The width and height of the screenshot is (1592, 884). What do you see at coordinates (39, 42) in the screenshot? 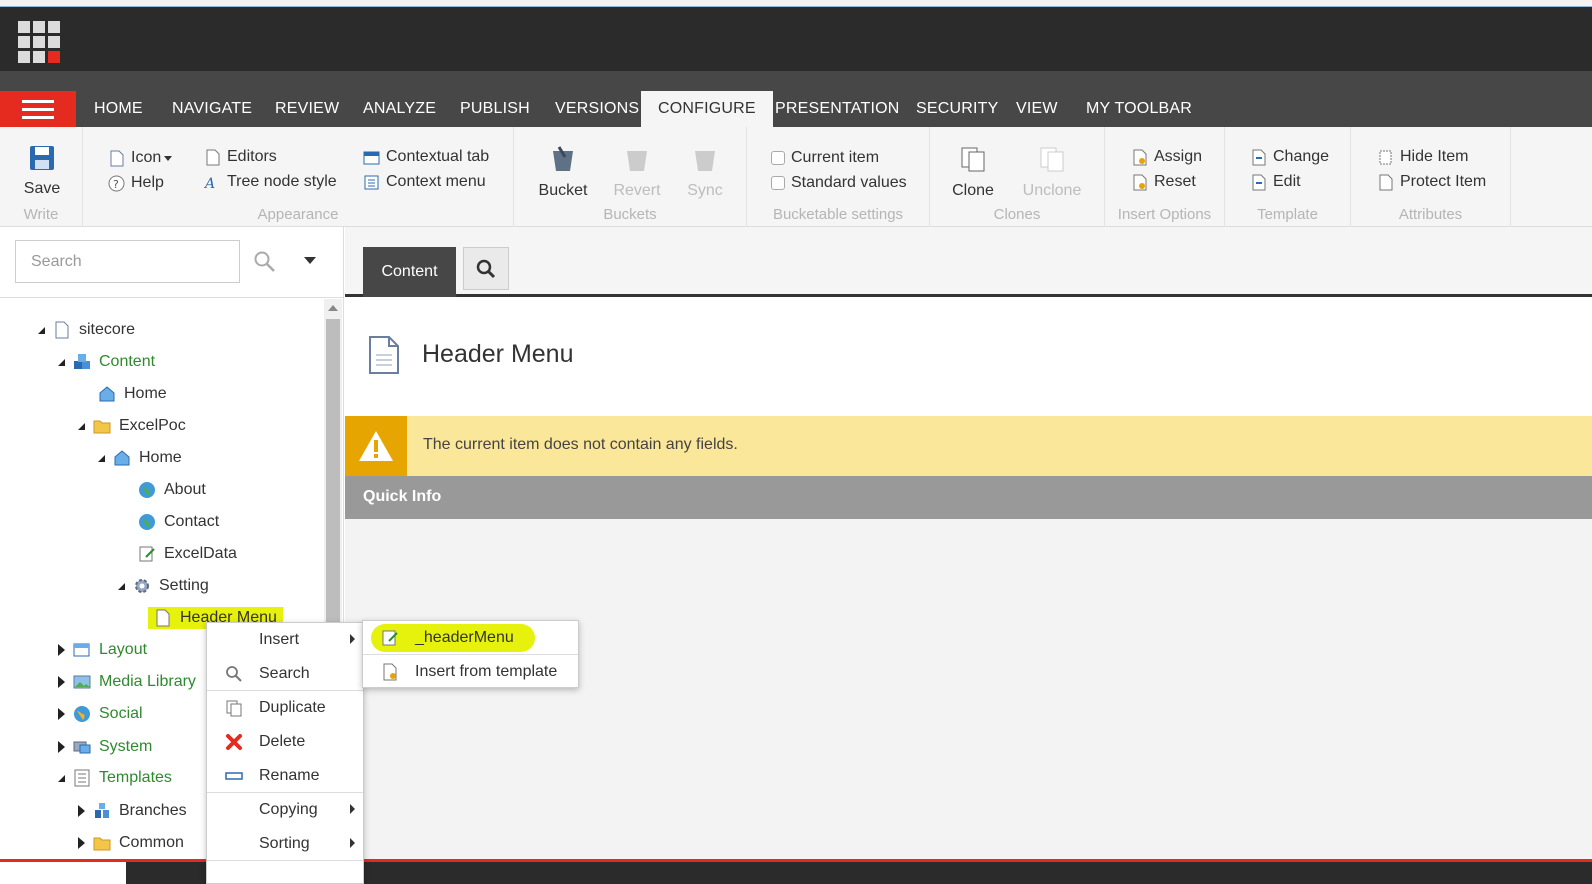
I see `launchpad-icon` at bounding box center [39, 42].